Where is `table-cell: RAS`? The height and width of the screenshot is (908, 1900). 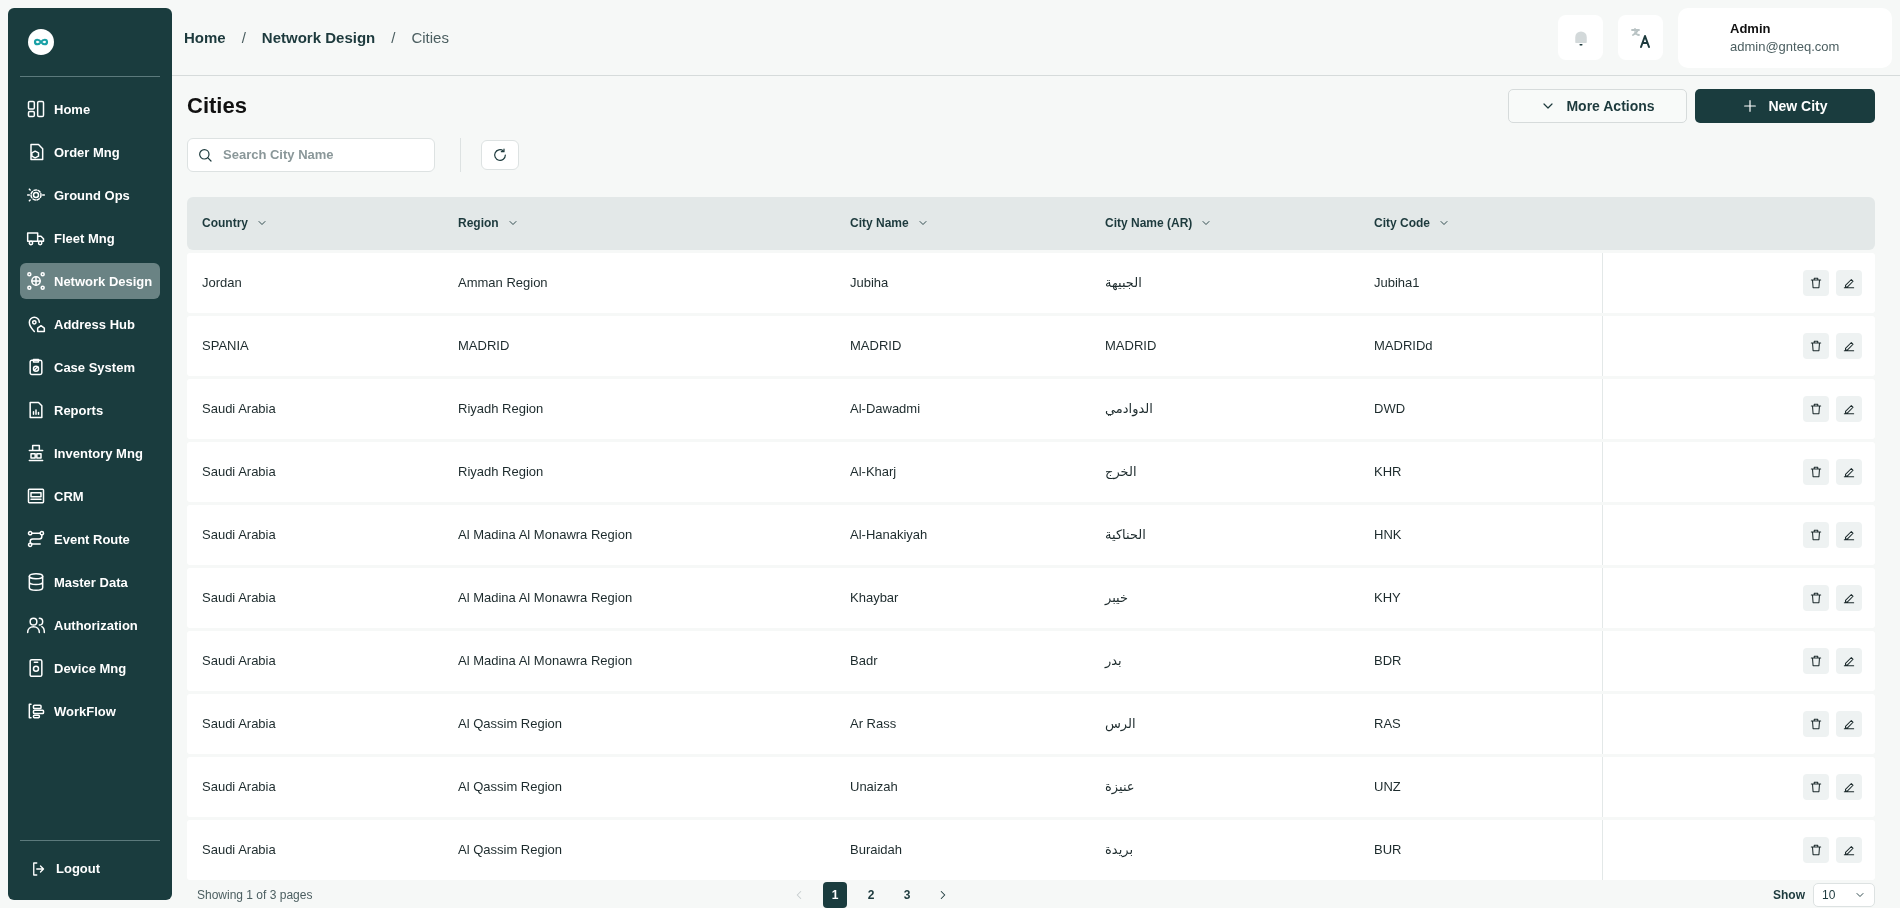 table-cell: RAS is located at coordinates (1387, 724).